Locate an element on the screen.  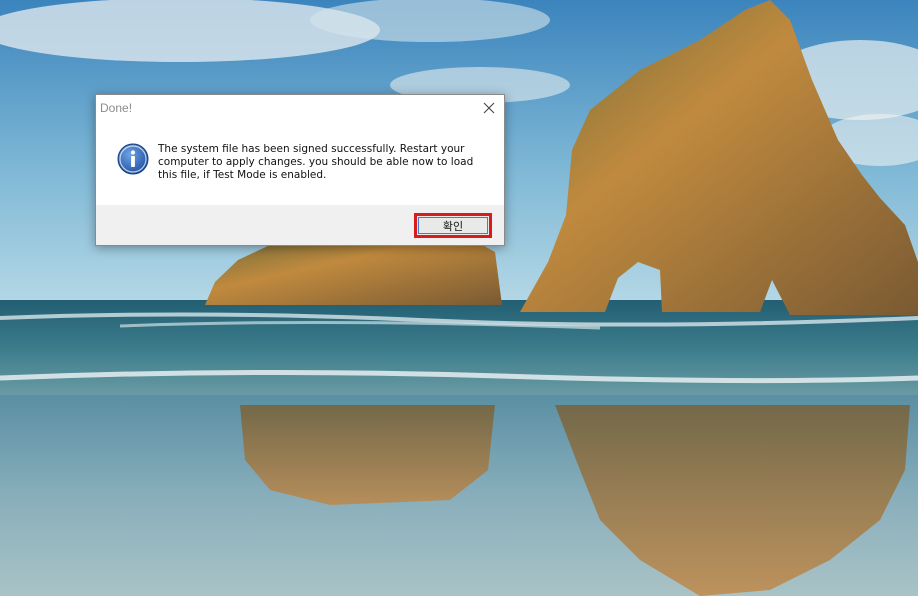
close-icon is located at coordinates (489, 108).